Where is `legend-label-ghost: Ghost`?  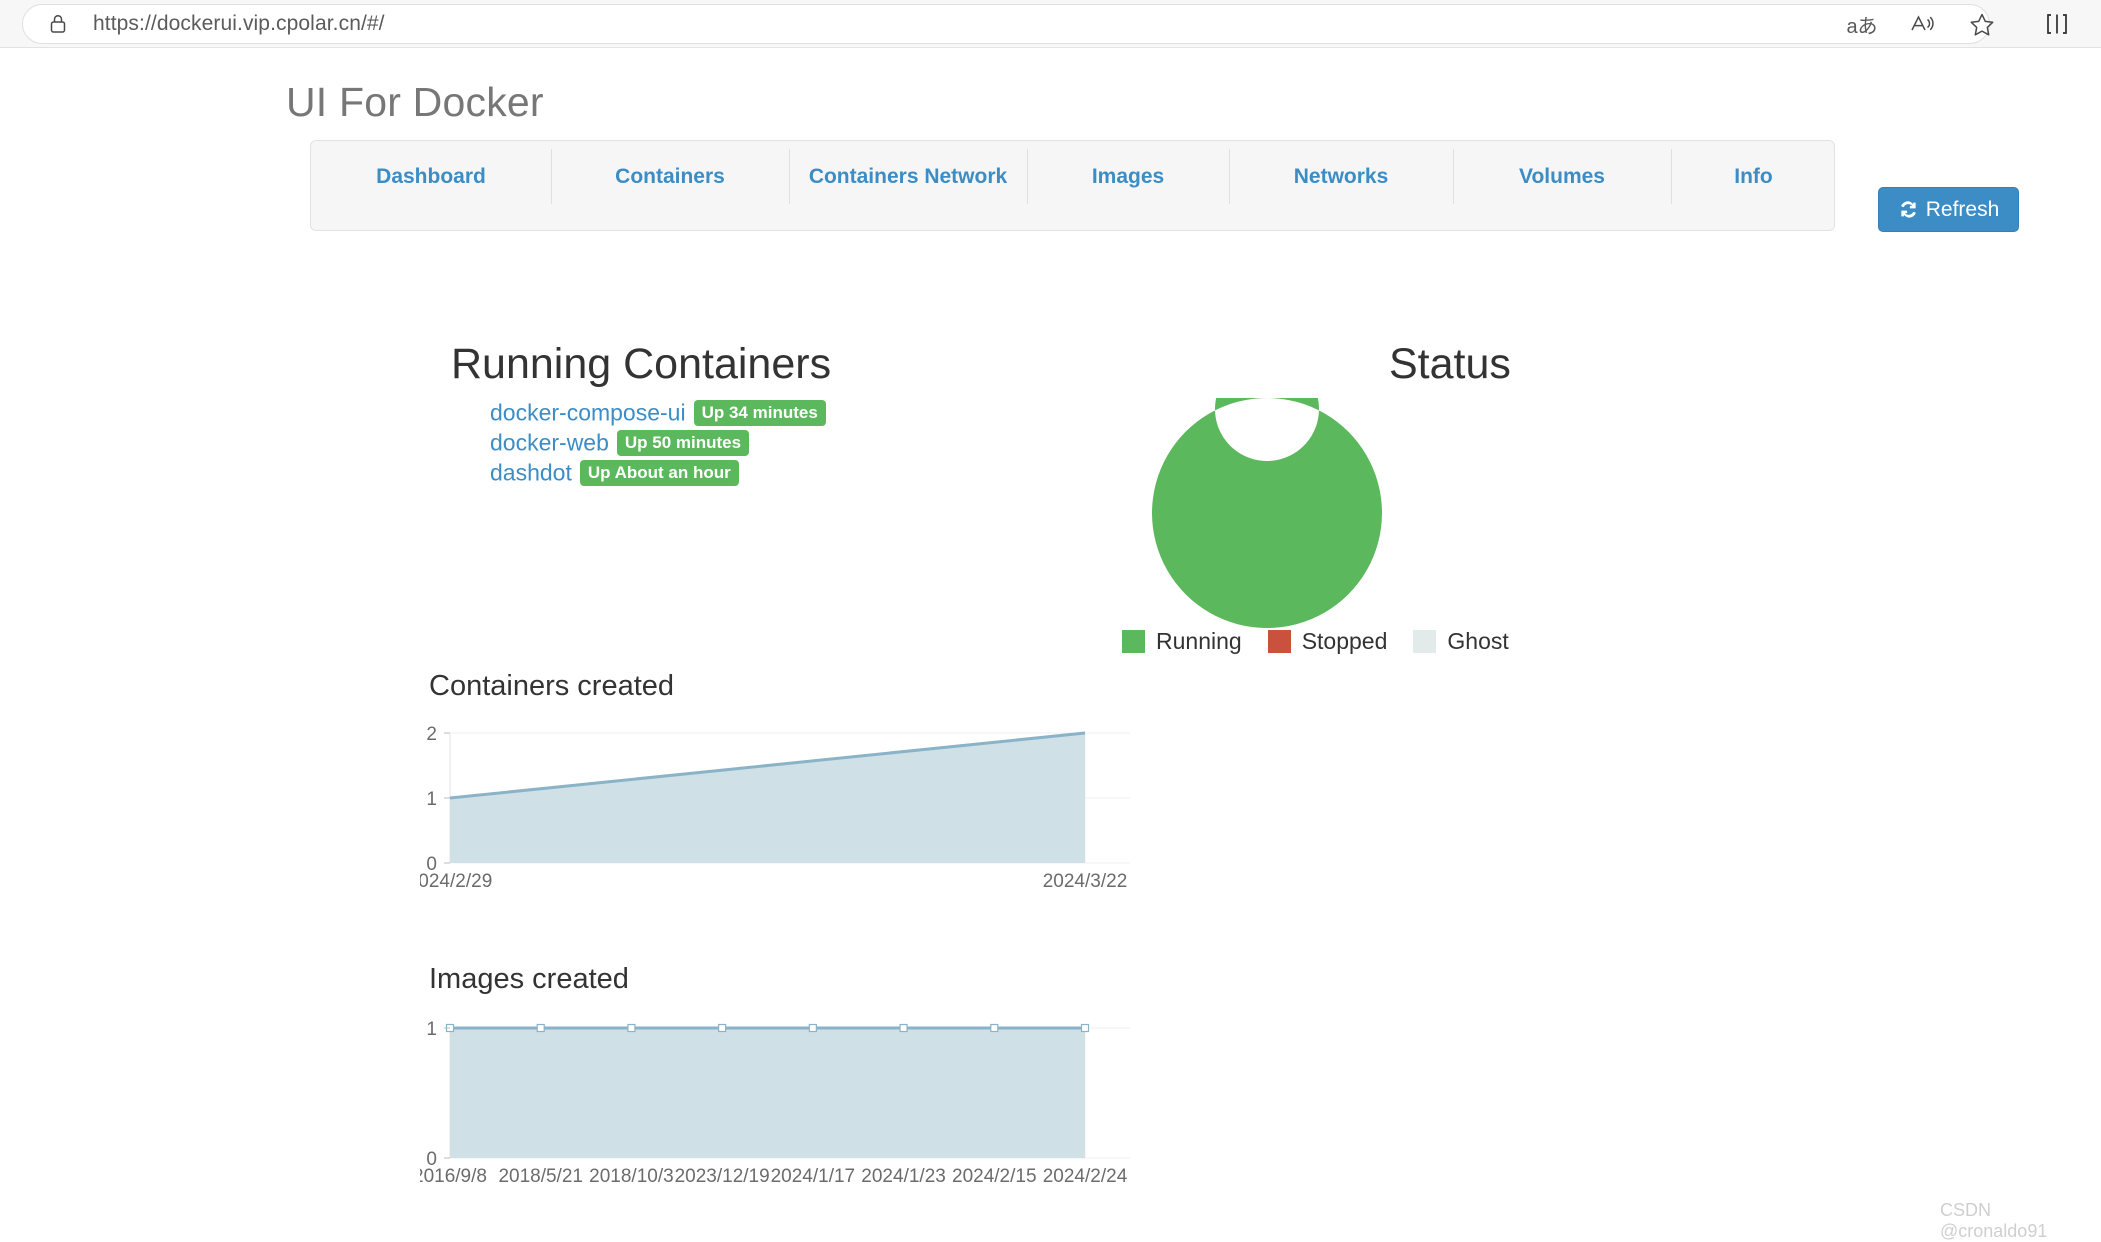
legend-label-ghost: Ghost is located at coordinates (1478, 641).